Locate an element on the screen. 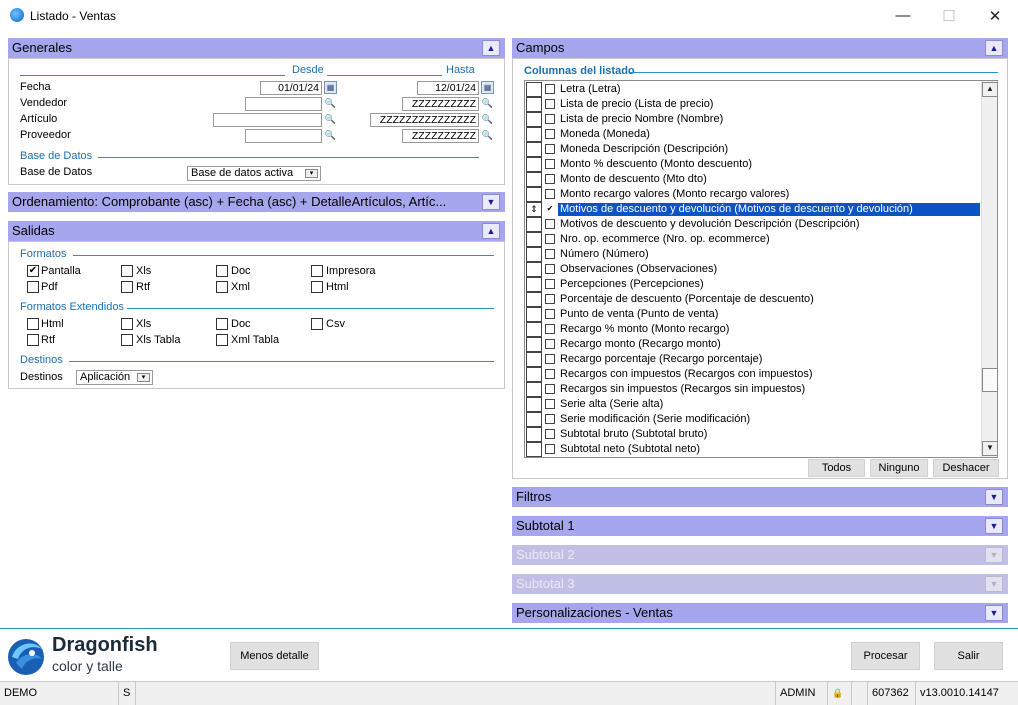 Image resolution: width=1018 pixels, height=705 pixels. field-row: Serie modificación (Serie modificación) is located at coordinates (755, 419).